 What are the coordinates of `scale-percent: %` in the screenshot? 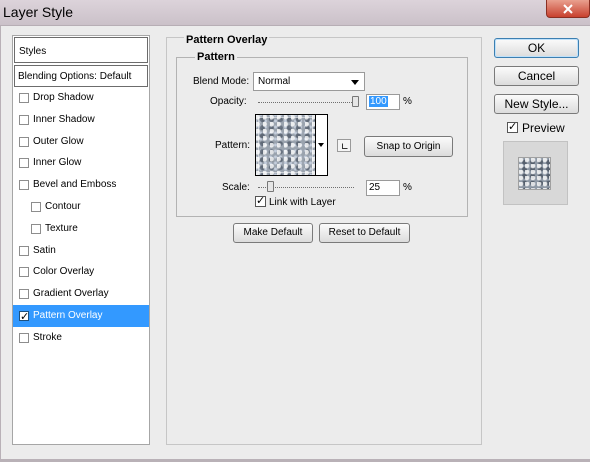 It's located at (407, 187).